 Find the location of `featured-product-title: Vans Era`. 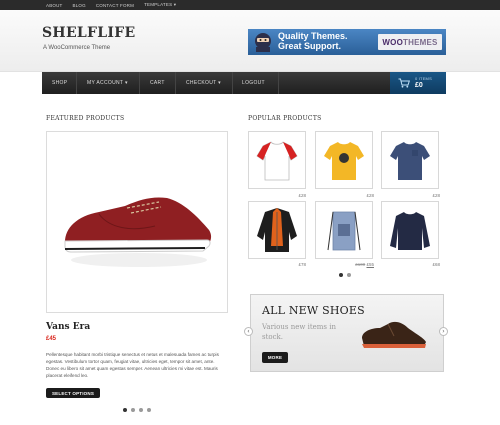

featured-product-title: Vans Era is located at coordinates (68, 327).